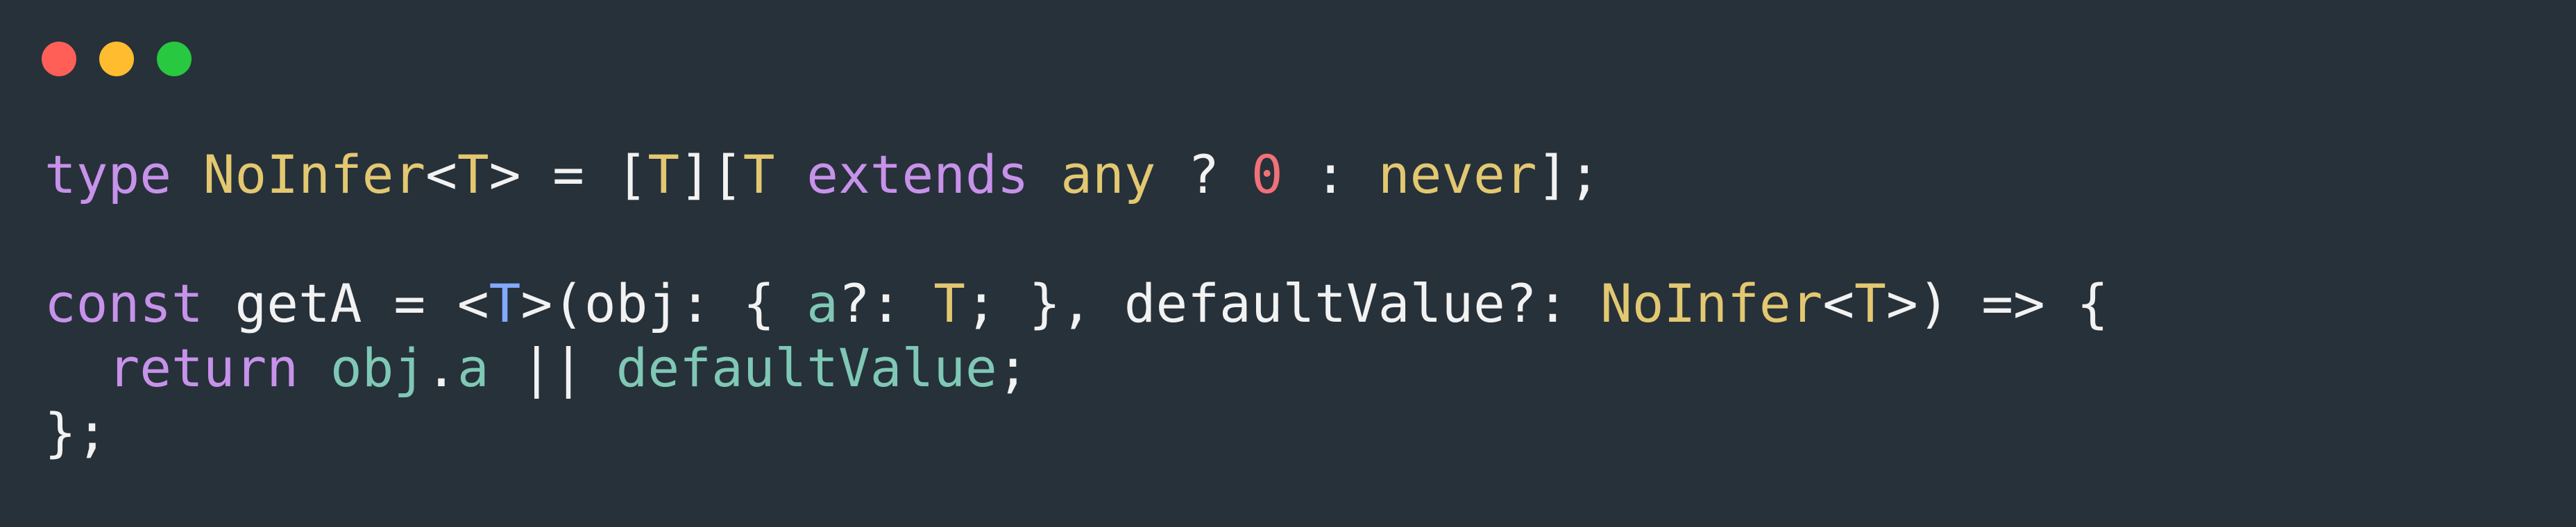 The height and width of the screenshot is (527, 2576). Describe the element at coordinates (552, 368) in the screenshot. I see `code-token: ||` at that location.